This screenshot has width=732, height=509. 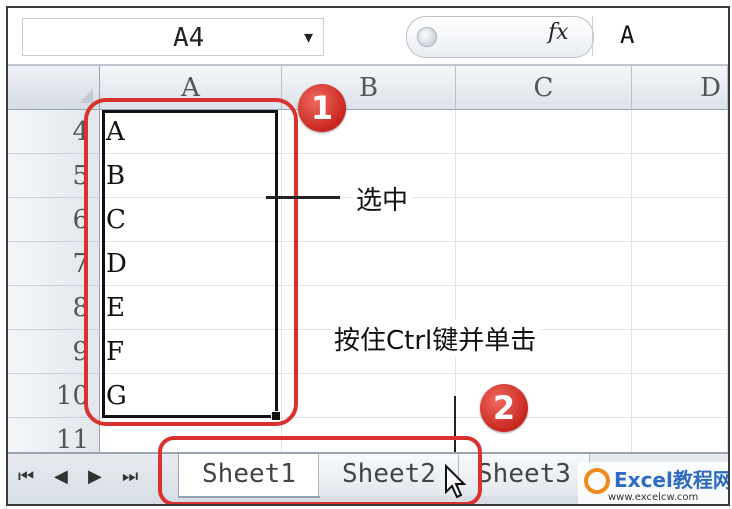 I want to click on last-sheet-icon: ⏭, so click(x=130, y=476).